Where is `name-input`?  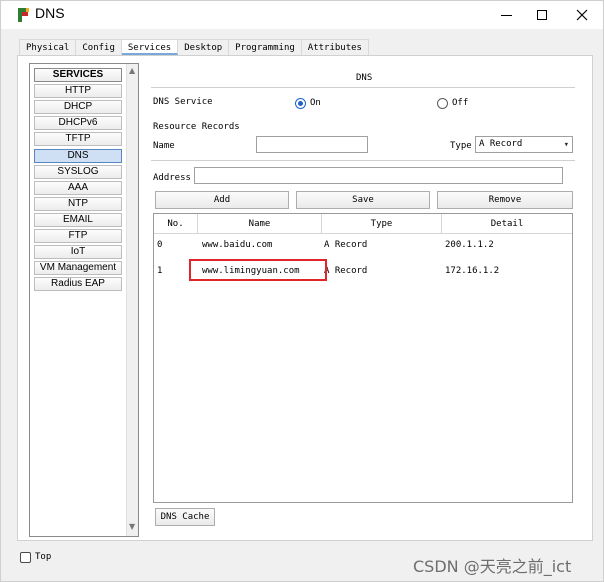
name-input is located at coordinates (312, 144).